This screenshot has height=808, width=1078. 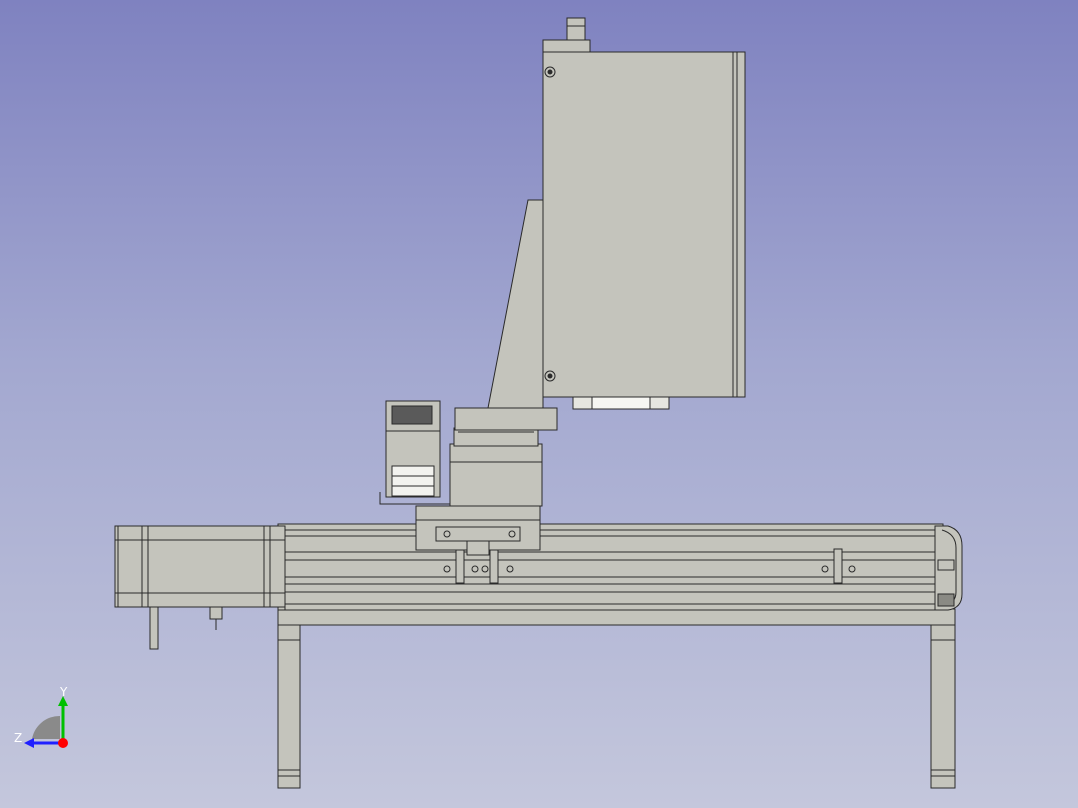 What do you see at coordinates (289, 706) in the screenshot?
I see `left-leg` at bounding box center [289, 706].